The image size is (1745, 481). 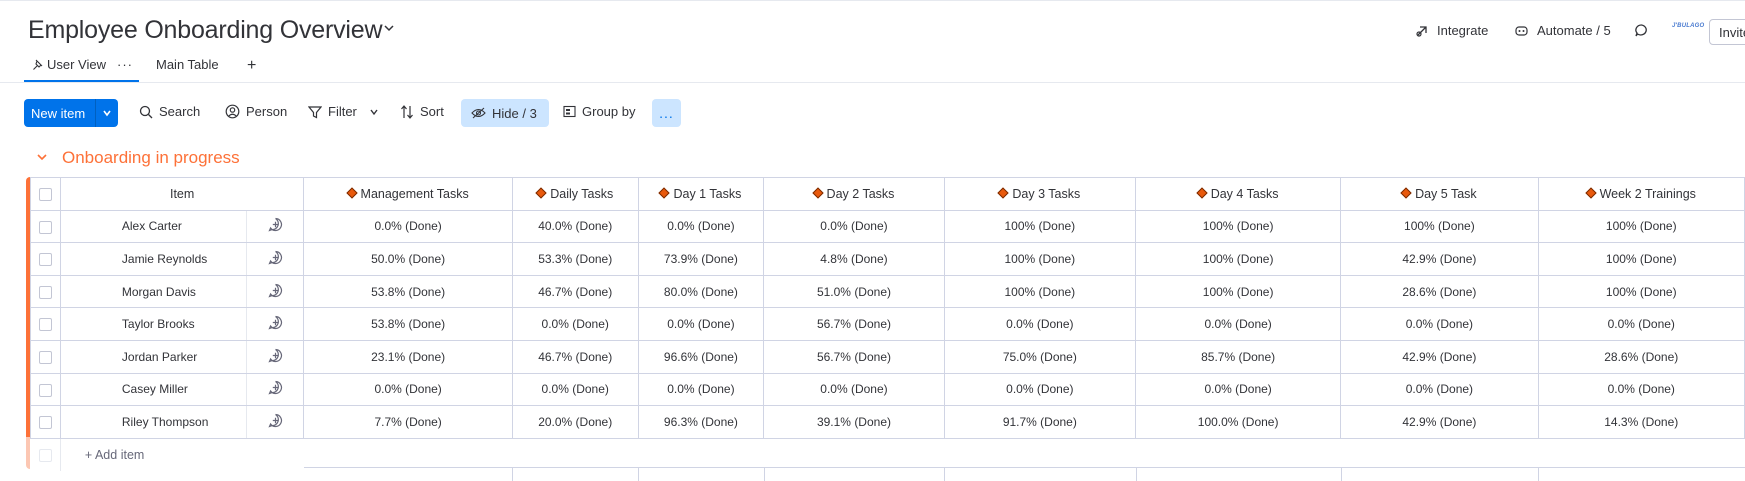 I want to click on sort-button: Sort, so click(x=422, y=111).